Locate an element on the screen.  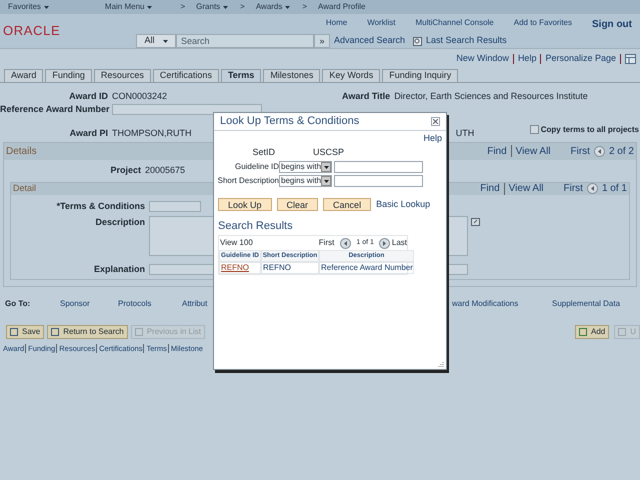
nav-item: Grants is located at coordinates (208, 7).